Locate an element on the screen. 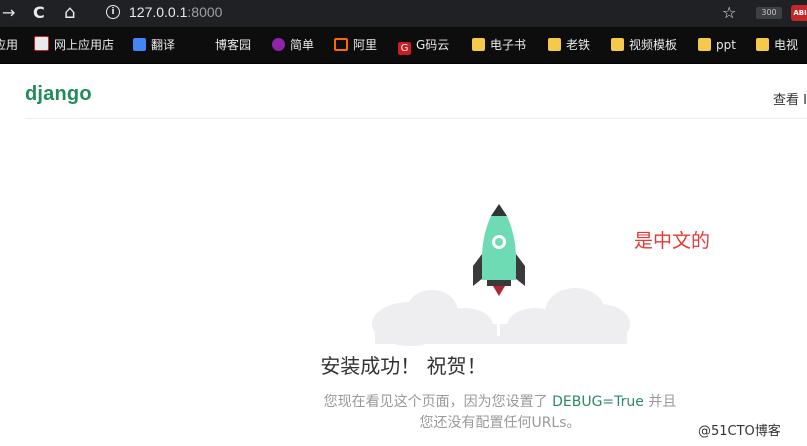  bookmark-label: 老铁 is located at coordinates (578, 45).